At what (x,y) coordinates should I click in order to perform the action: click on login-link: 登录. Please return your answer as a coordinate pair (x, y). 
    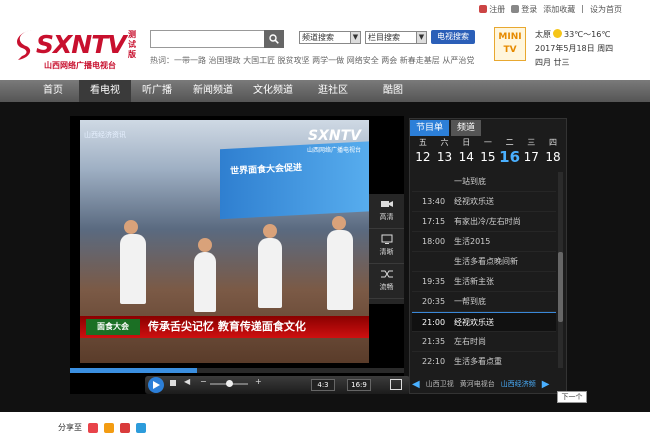
    Looking at the image, I should click on (524, 9).